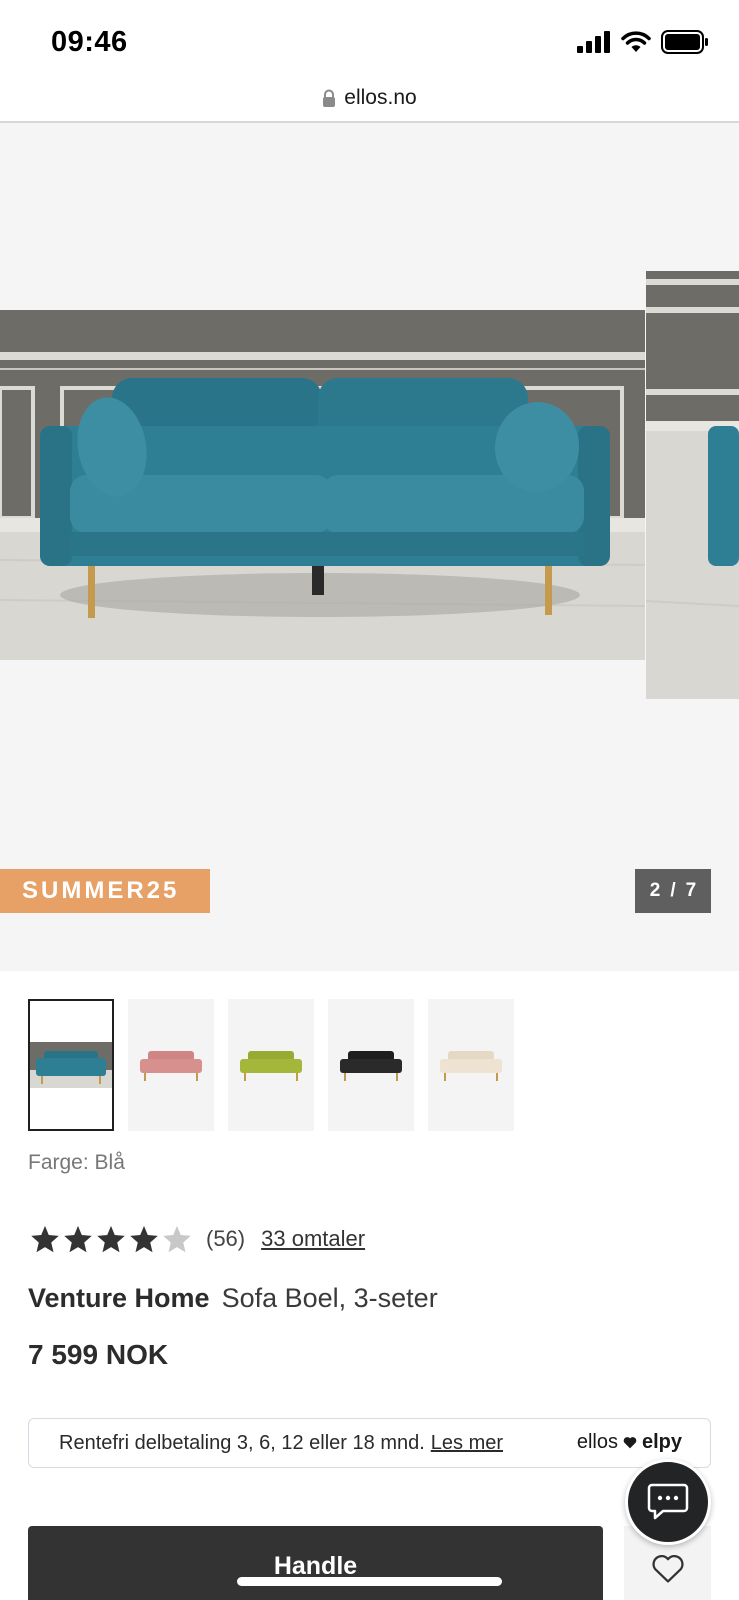 This screenshot has height=1600, width=739. I want to click on chat-button, so click(668, 1502).